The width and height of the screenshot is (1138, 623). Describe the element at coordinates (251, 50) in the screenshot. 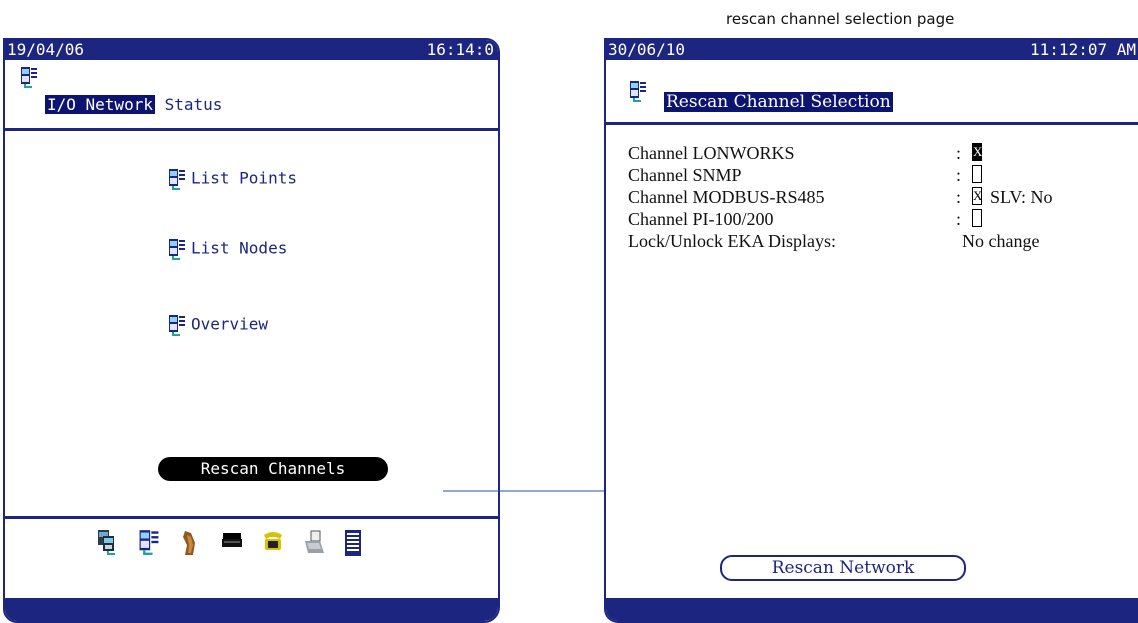

I see `status-bar: 19/04/06 16:14:0` at that location.